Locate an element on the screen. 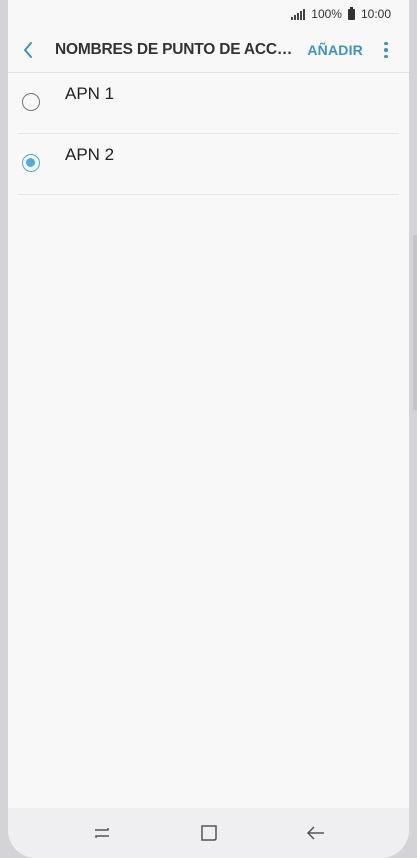  side-button is located at coordinates (415, 322).